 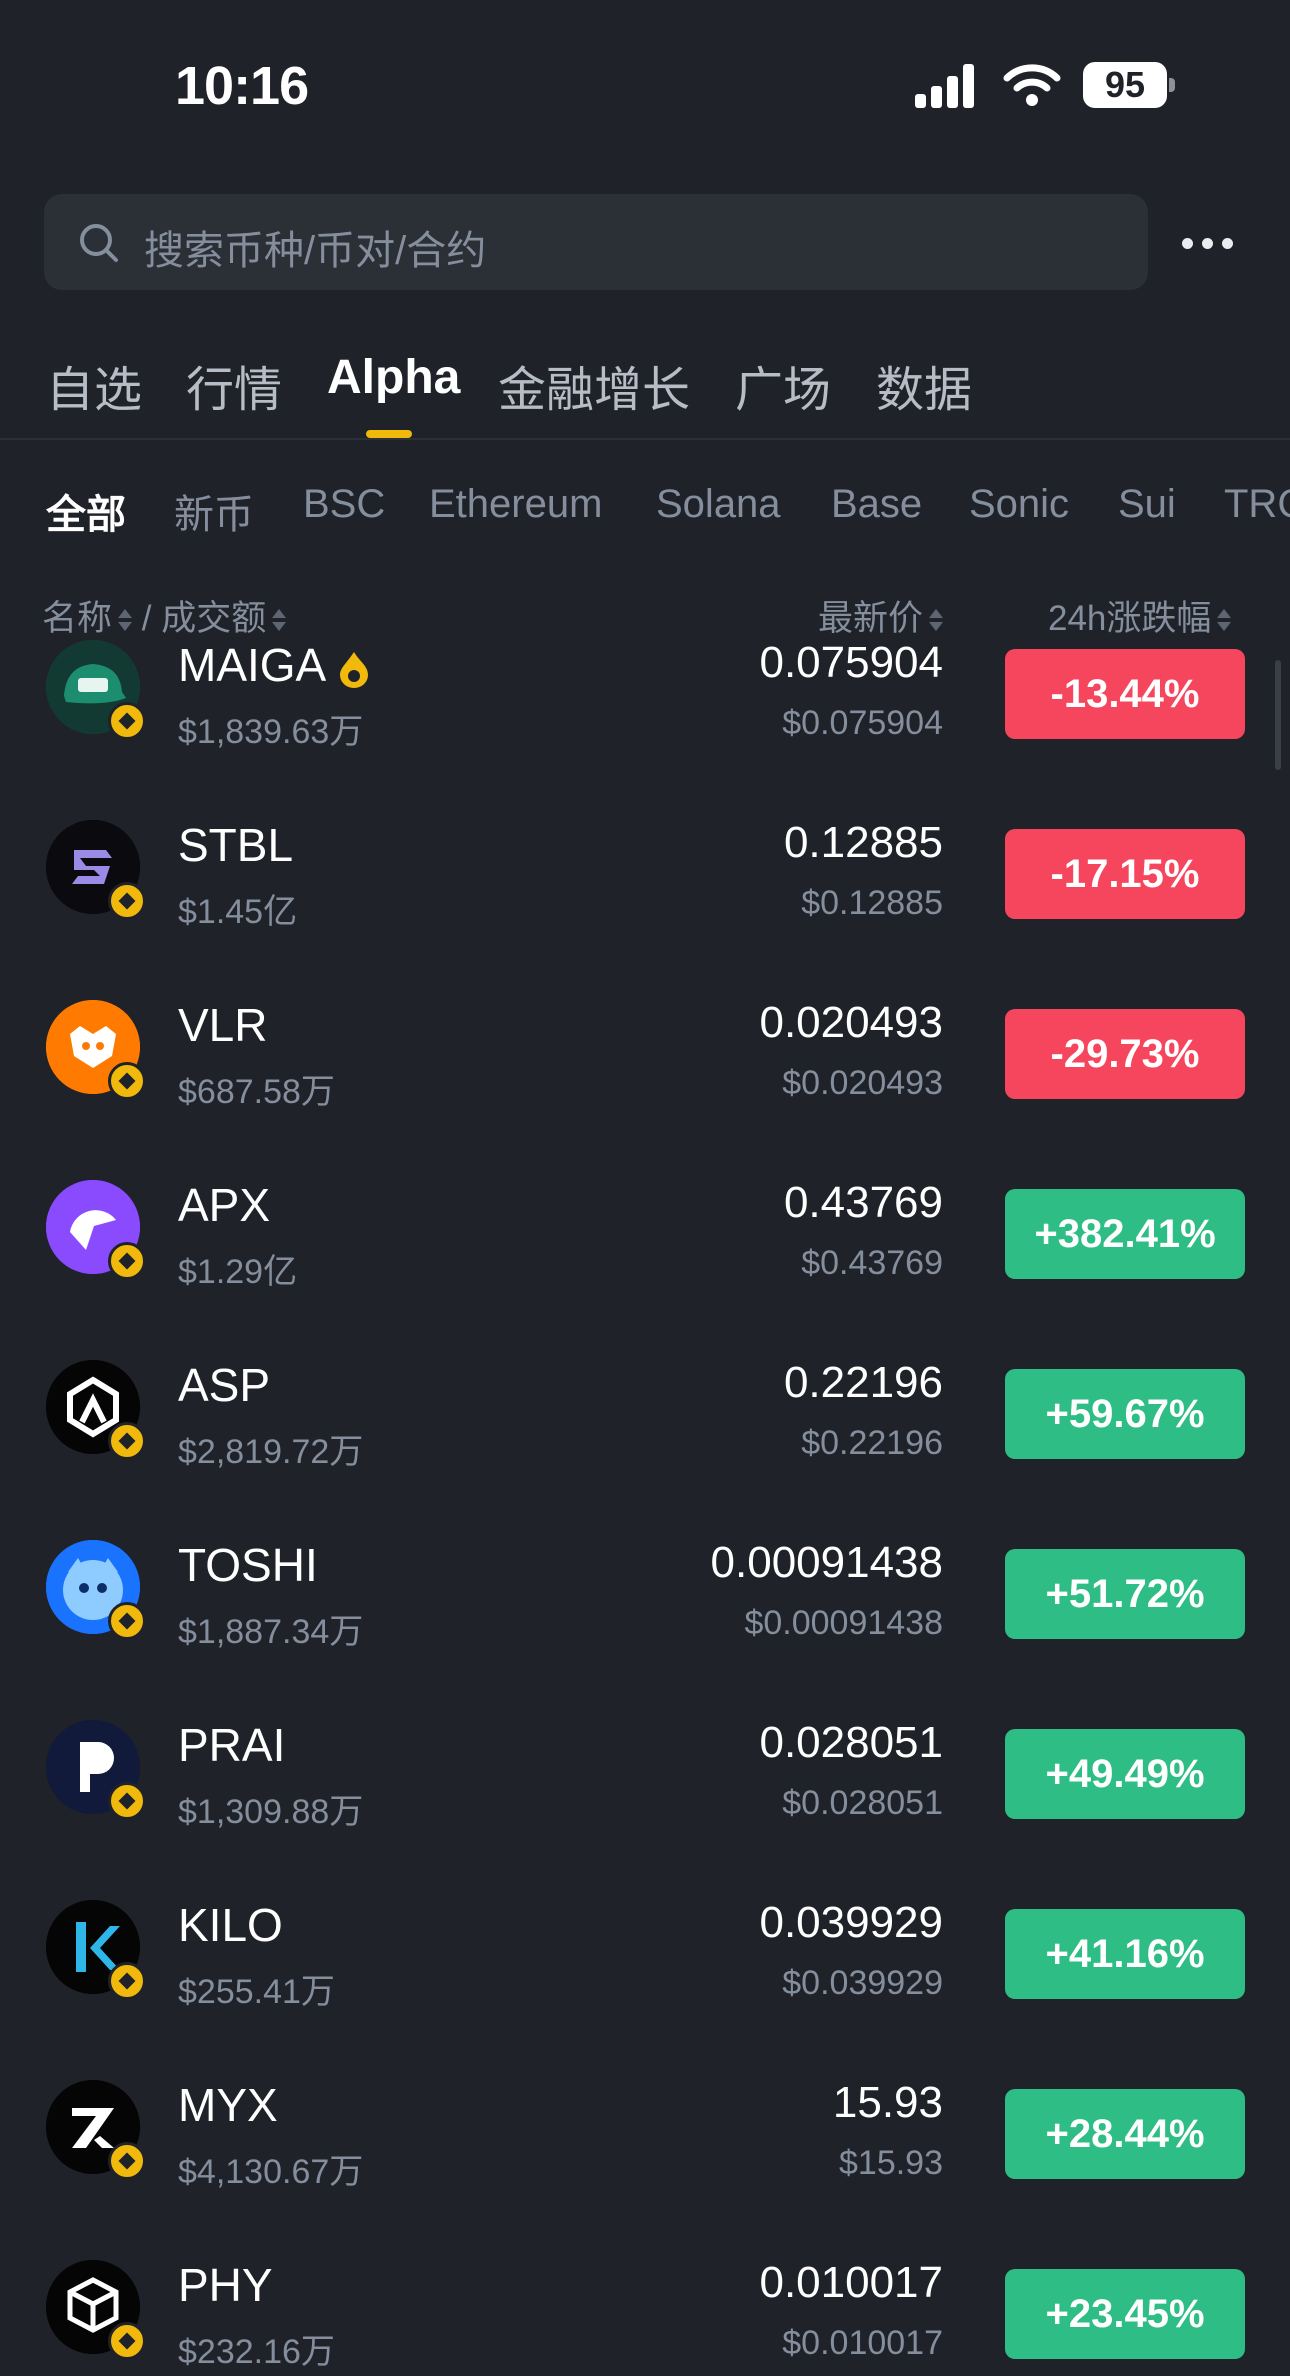 What do you see at coordinates (252, 665) in the screenshot?
I see `coin-symbol: MAIGA` at bounding box center [252, 665].